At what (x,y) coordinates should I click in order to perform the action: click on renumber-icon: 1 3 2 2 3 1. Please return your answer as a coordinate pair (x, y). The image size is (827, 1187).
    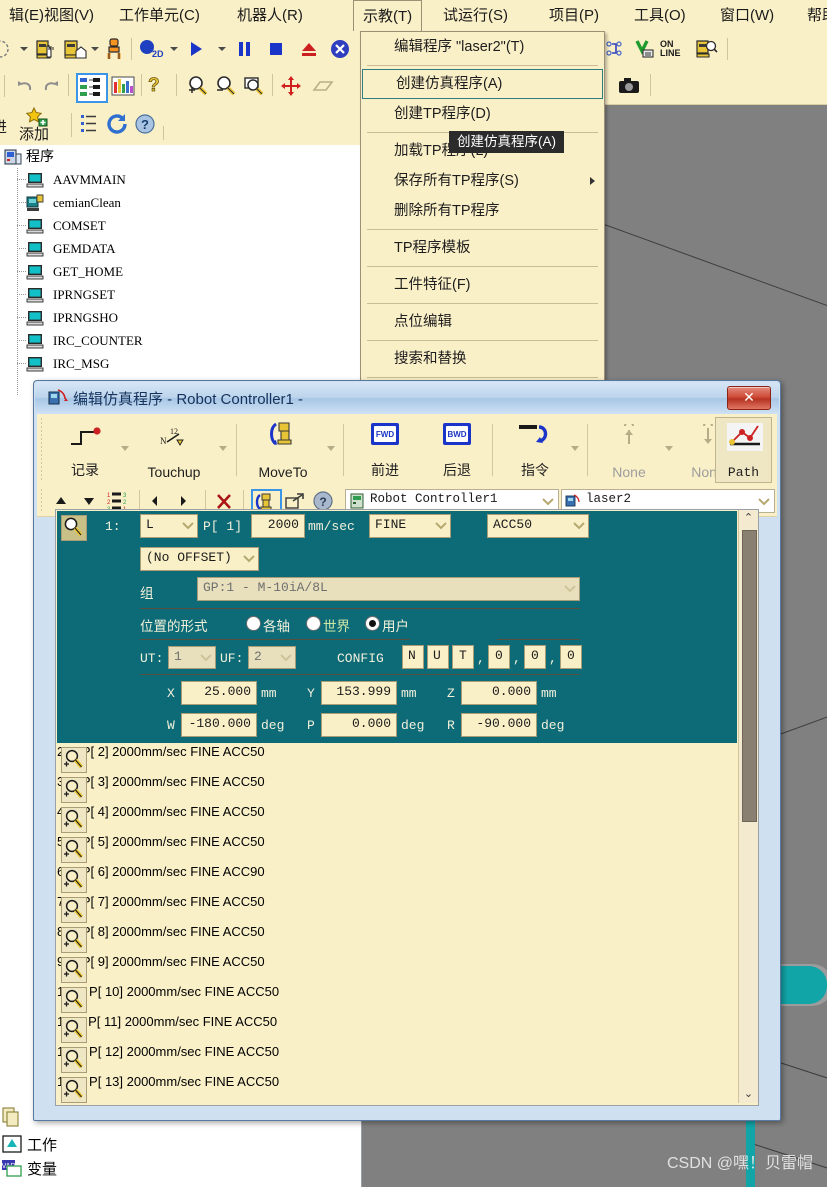
    Looking at the image, I should click on (119, 501).